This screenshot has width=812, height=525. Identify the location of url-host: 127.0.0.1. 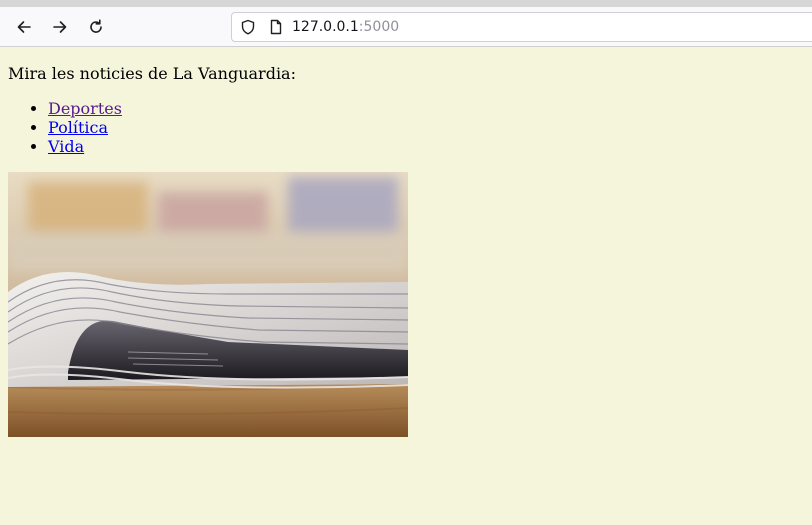
(325, 27).